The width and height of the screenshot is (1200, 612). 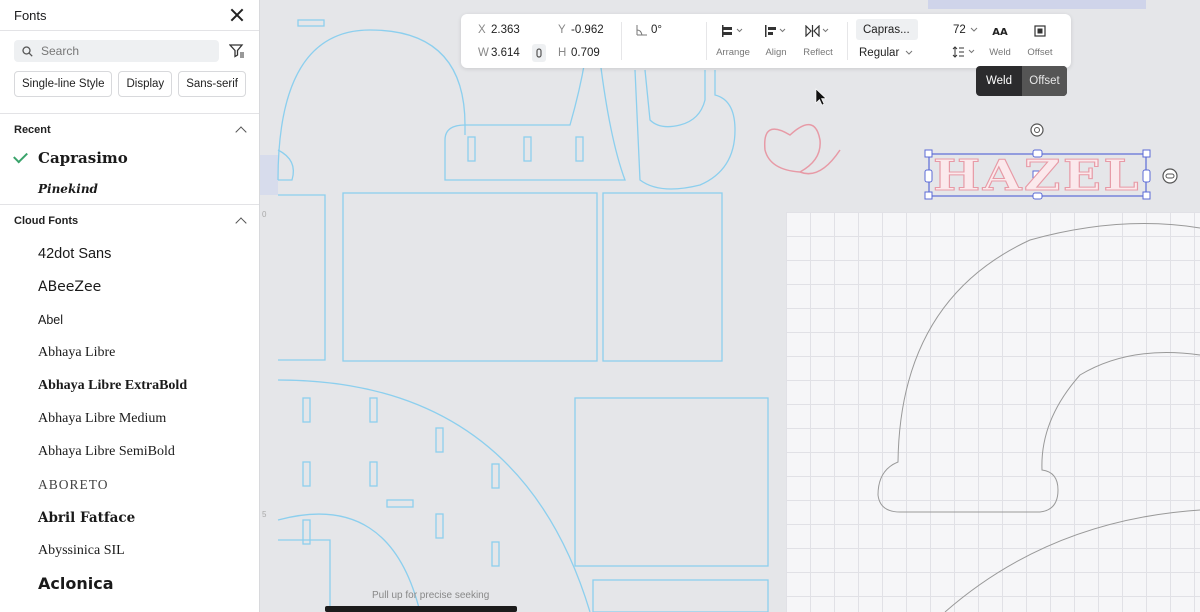 What do you see at coordinates (1040, 41) in the screenshot?
I see `offset-button: Offset` at bounding box center [1040, 41].